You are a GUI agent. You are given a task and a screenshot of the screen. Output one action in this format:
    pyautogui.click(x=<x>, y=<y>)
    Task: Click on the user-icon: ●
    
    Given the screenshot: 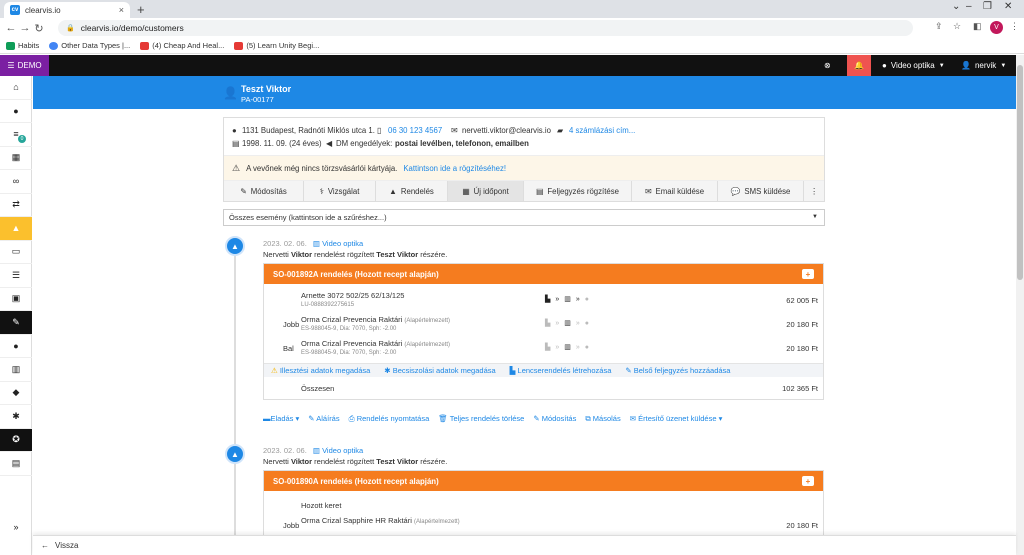 What is the action you would take?
    pyautogui.click(x=16, y=111)
    